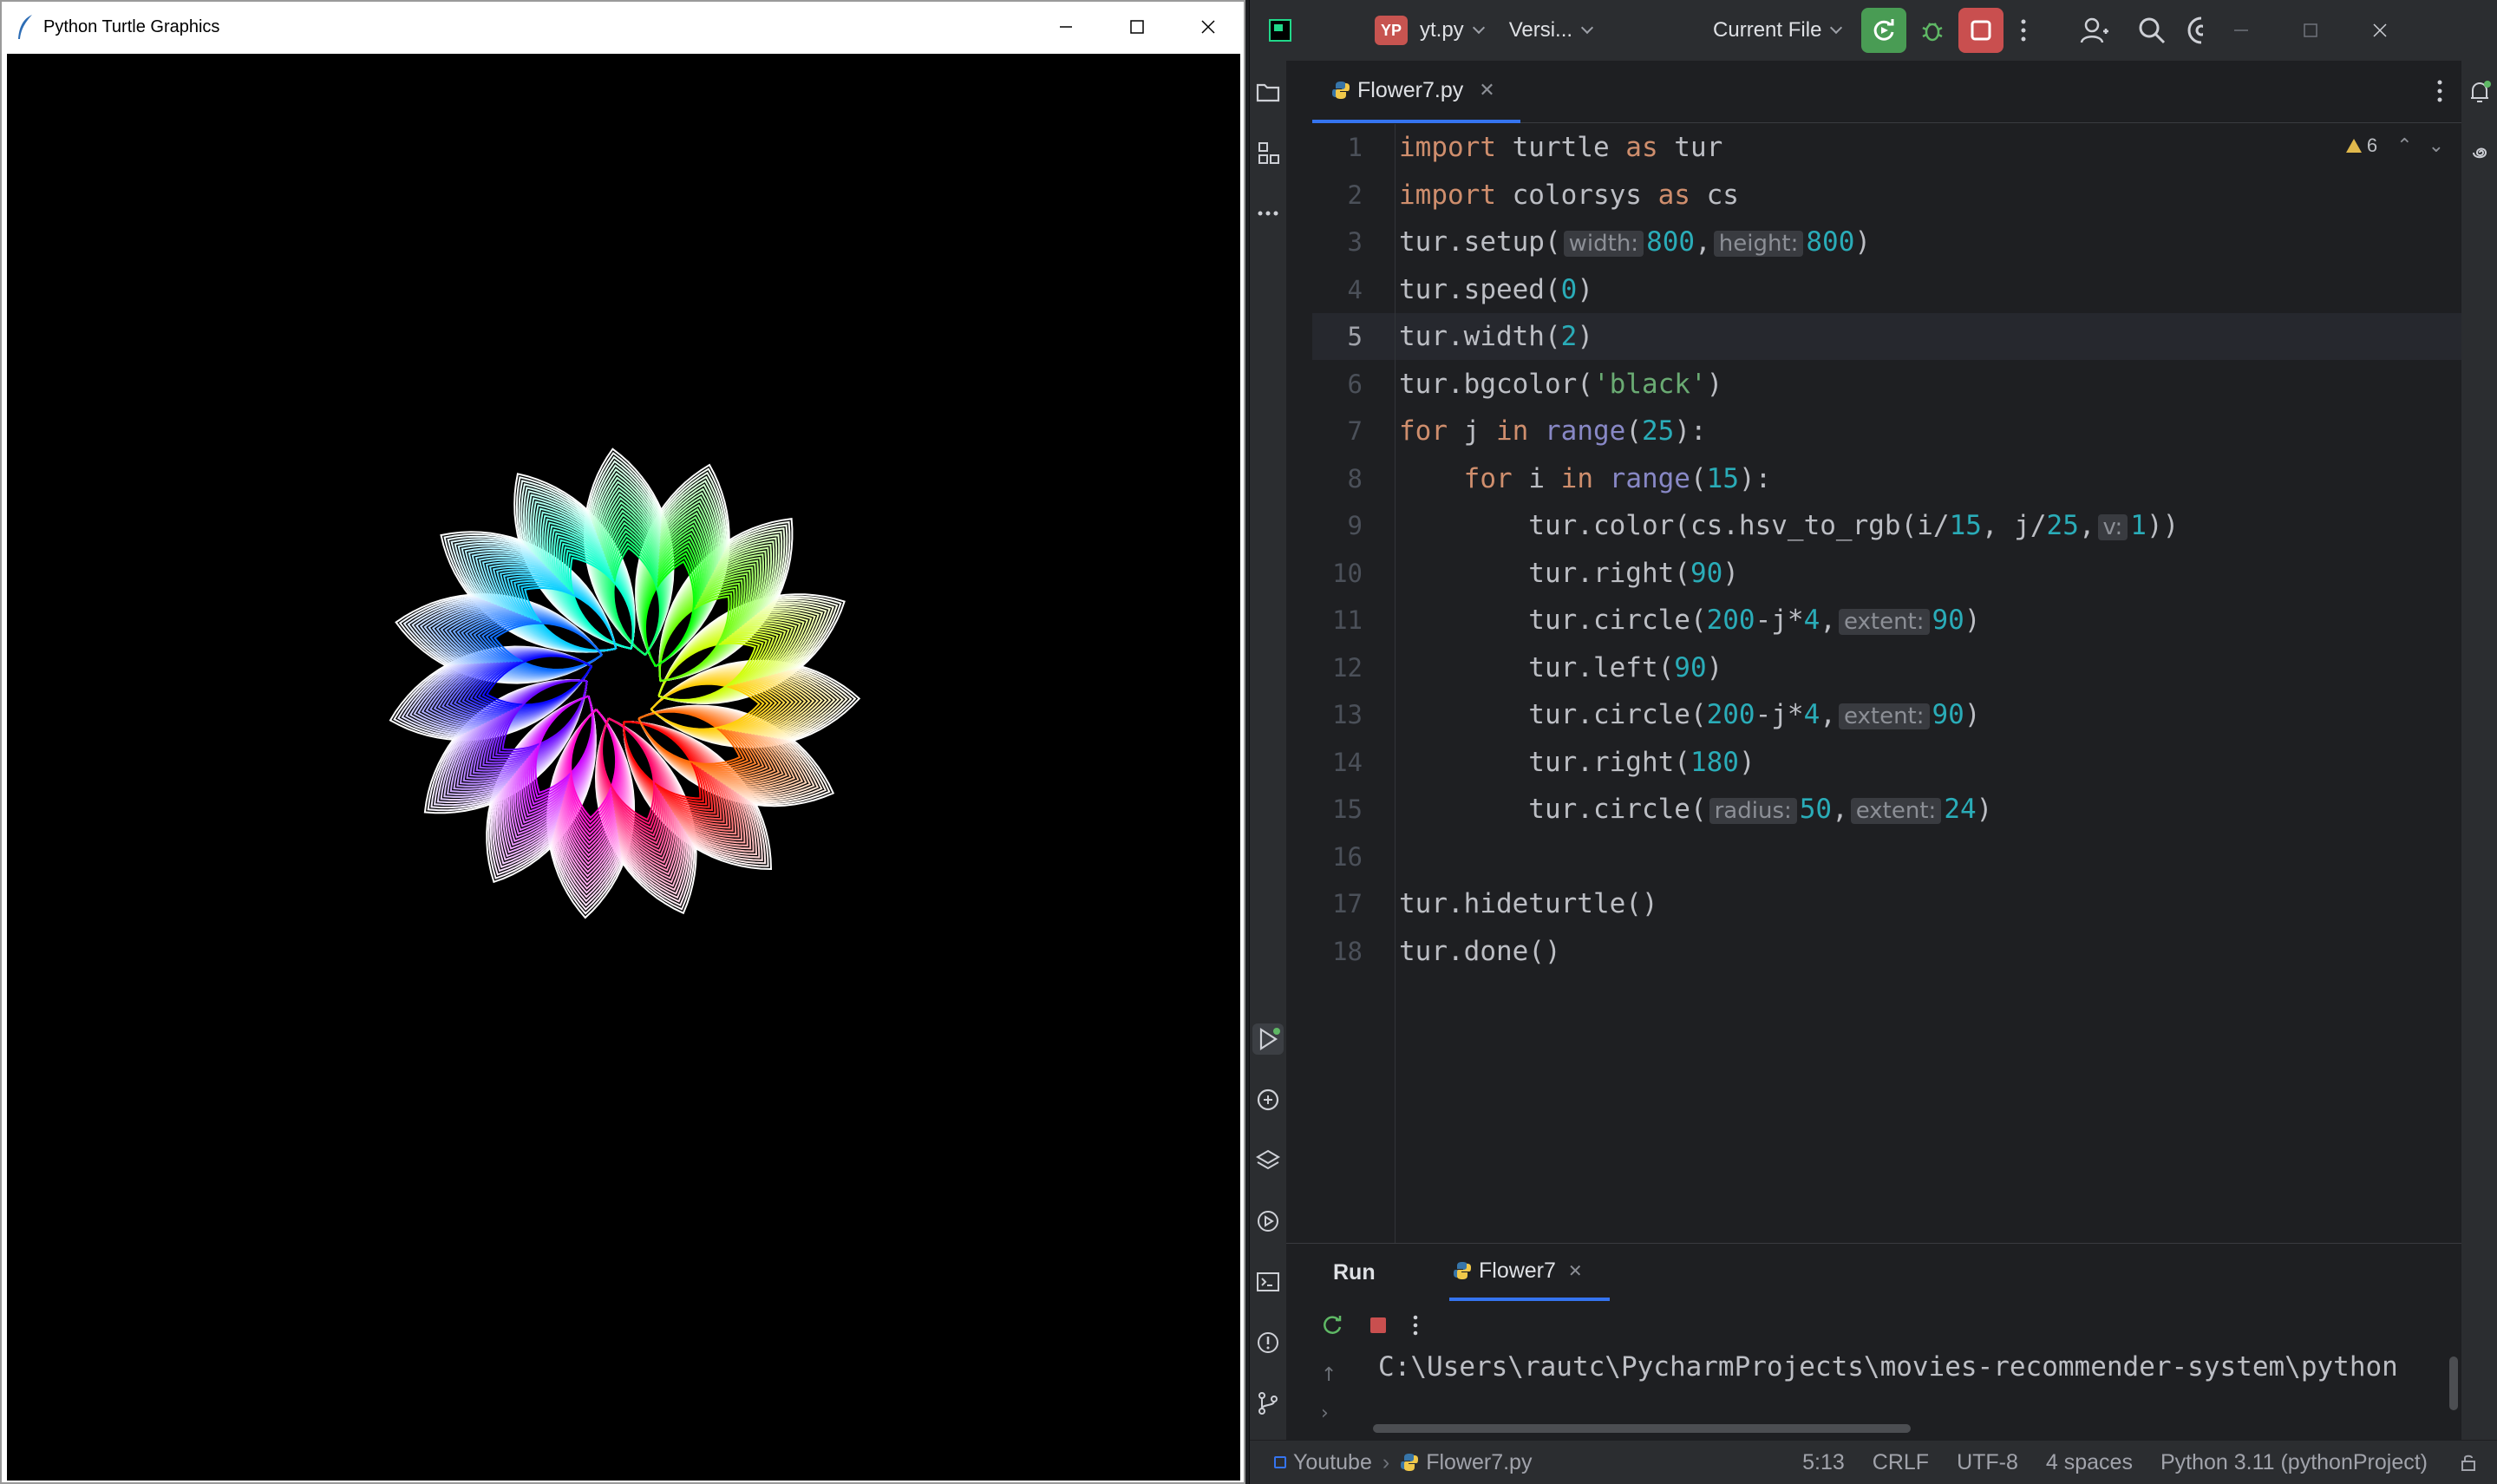 This screenshot has width=2497, height=1484. I want to click on code-token: 800, so click(1831, 242).